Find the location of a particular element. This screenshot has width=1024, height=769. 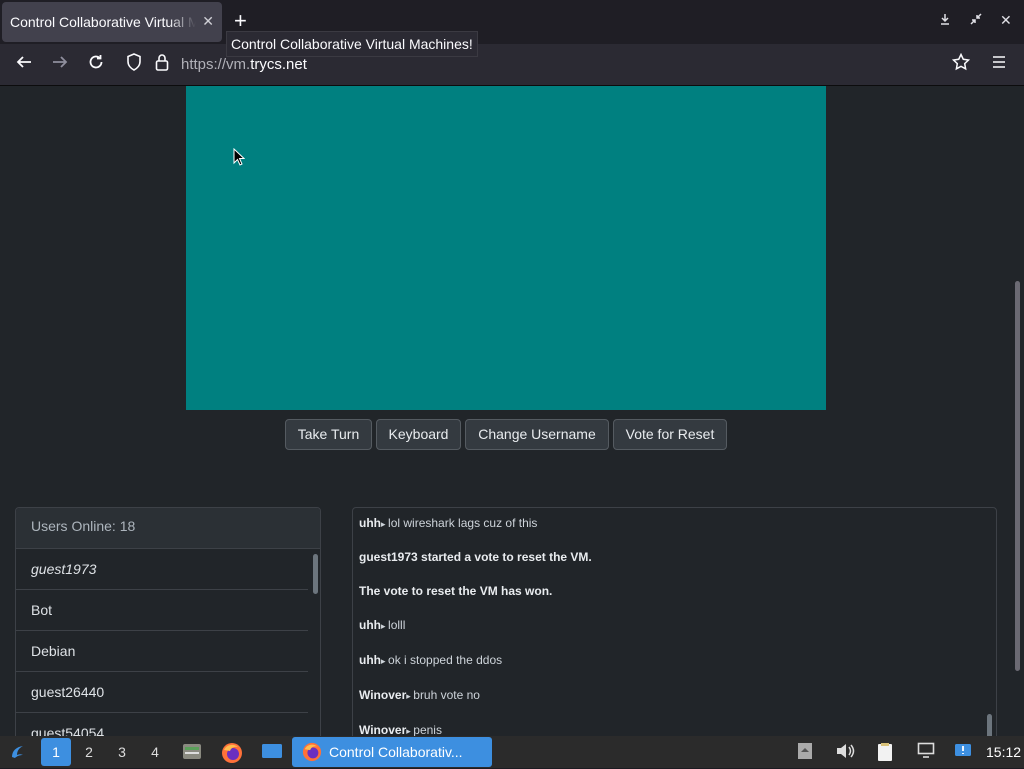

url-bar: https://vm.trycs.net is located at coordinates (244, 64).